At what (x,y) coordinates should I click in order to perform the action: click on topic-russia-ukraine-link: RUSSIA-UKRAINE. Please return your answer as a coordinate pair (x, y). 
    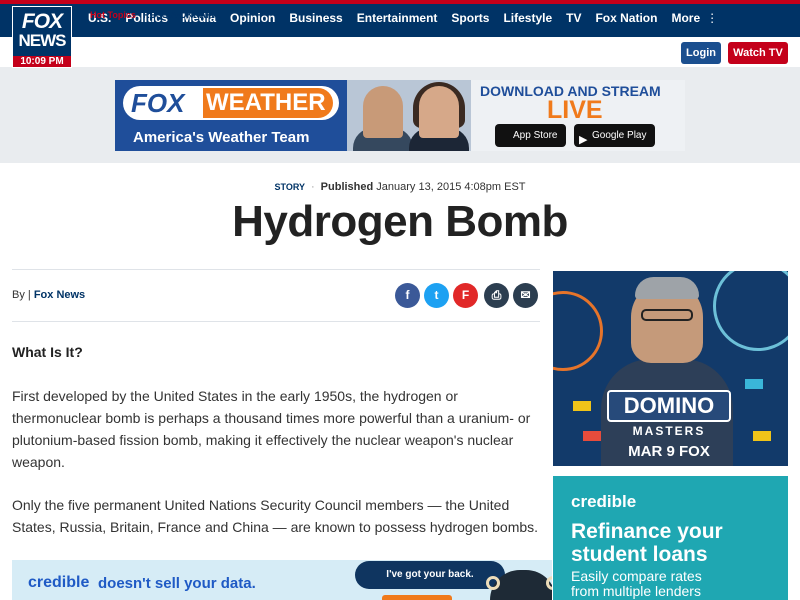
    Looking at the image, I should click on (182, 15).